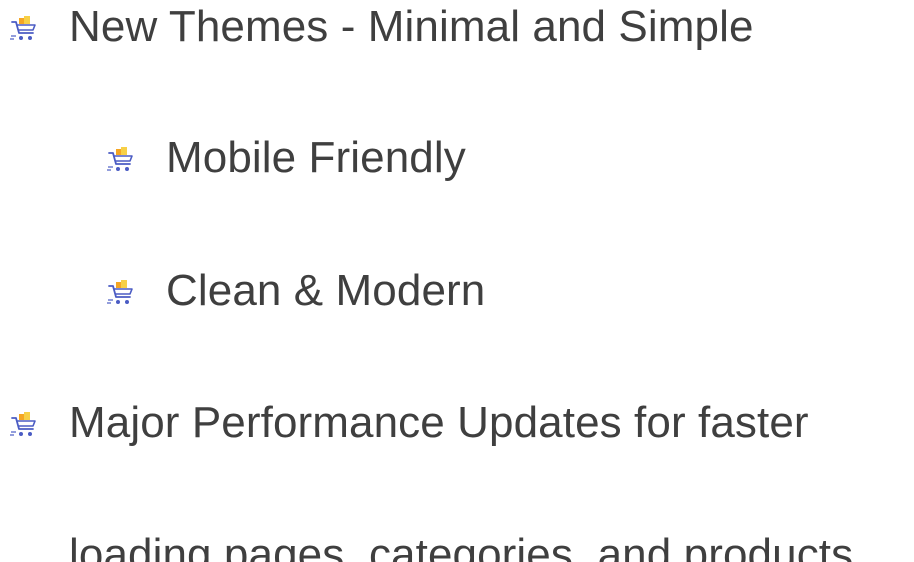 The image size is (914, 562). Describe the element at coordinates (316, 157) in the screenshot. I see `list-item-text: Mobile Friendly` at that location.